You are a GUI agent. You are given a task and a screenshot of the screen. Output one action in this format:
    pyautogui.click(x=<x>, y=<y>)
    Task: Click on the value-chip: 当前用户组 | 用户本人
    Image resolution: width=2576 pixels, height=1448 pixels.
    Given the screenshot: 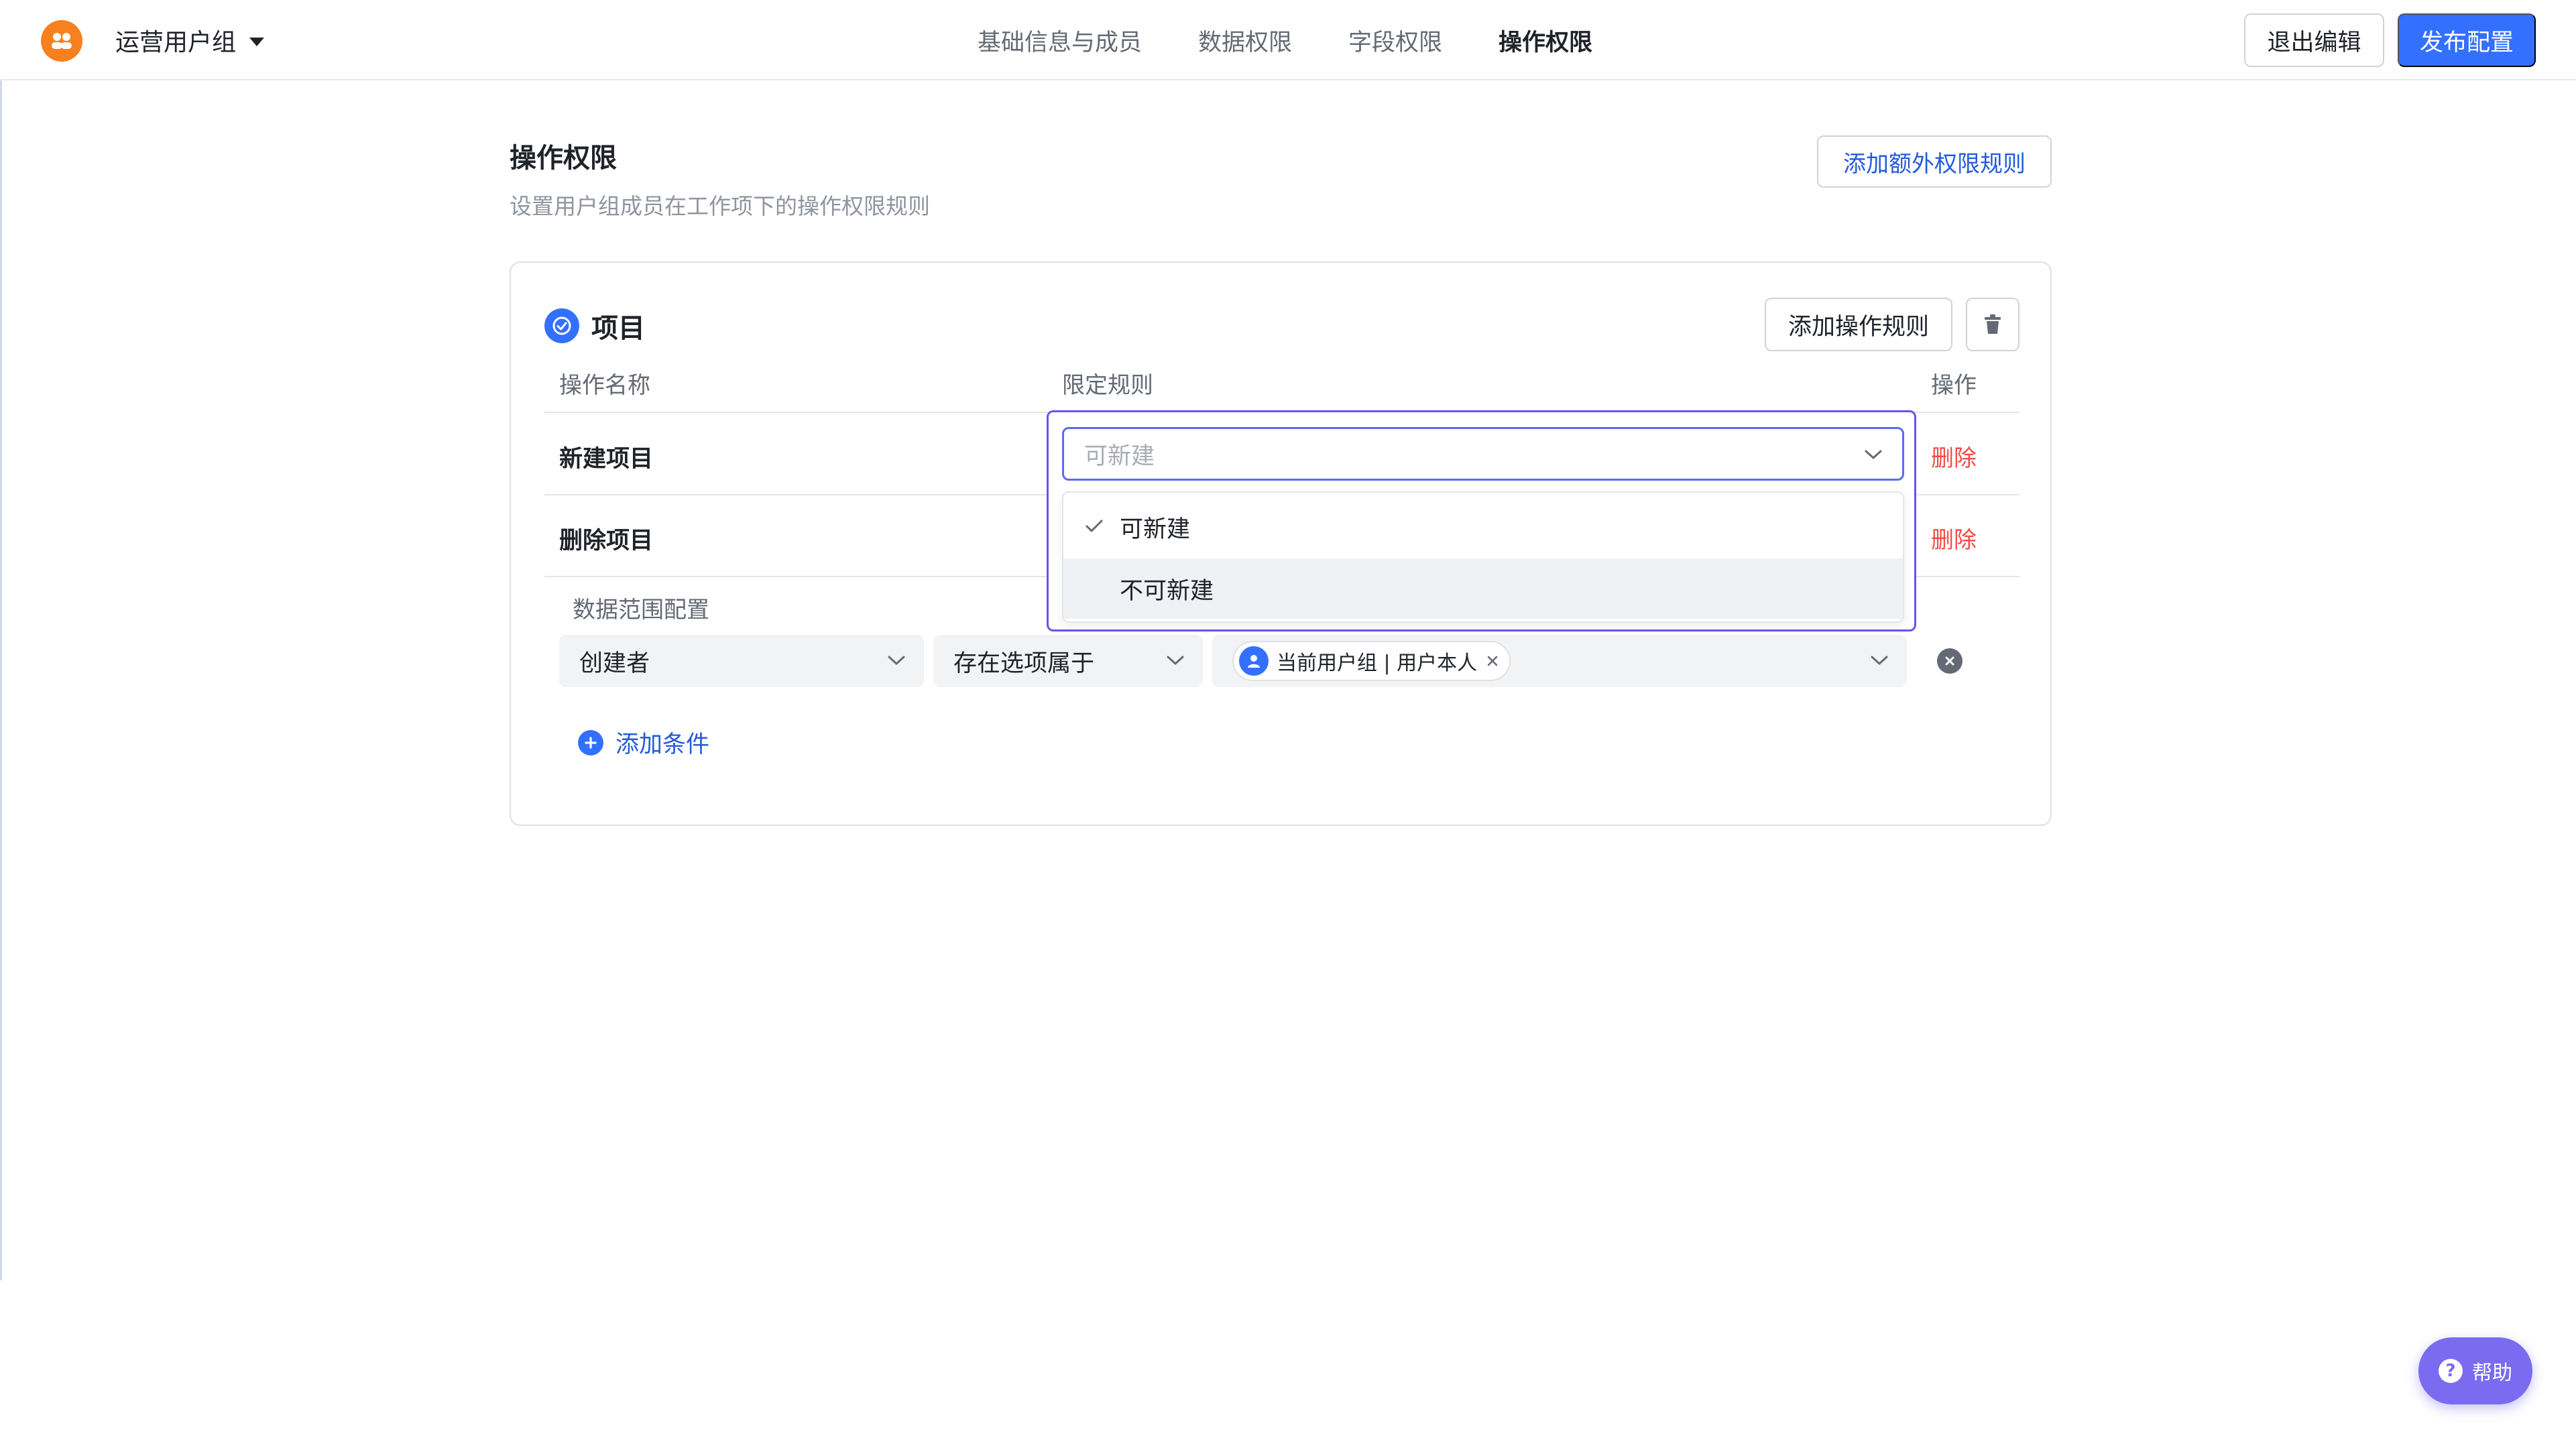 What is the action you would take?
    pyautogui.click(x=1371, y=661)
    